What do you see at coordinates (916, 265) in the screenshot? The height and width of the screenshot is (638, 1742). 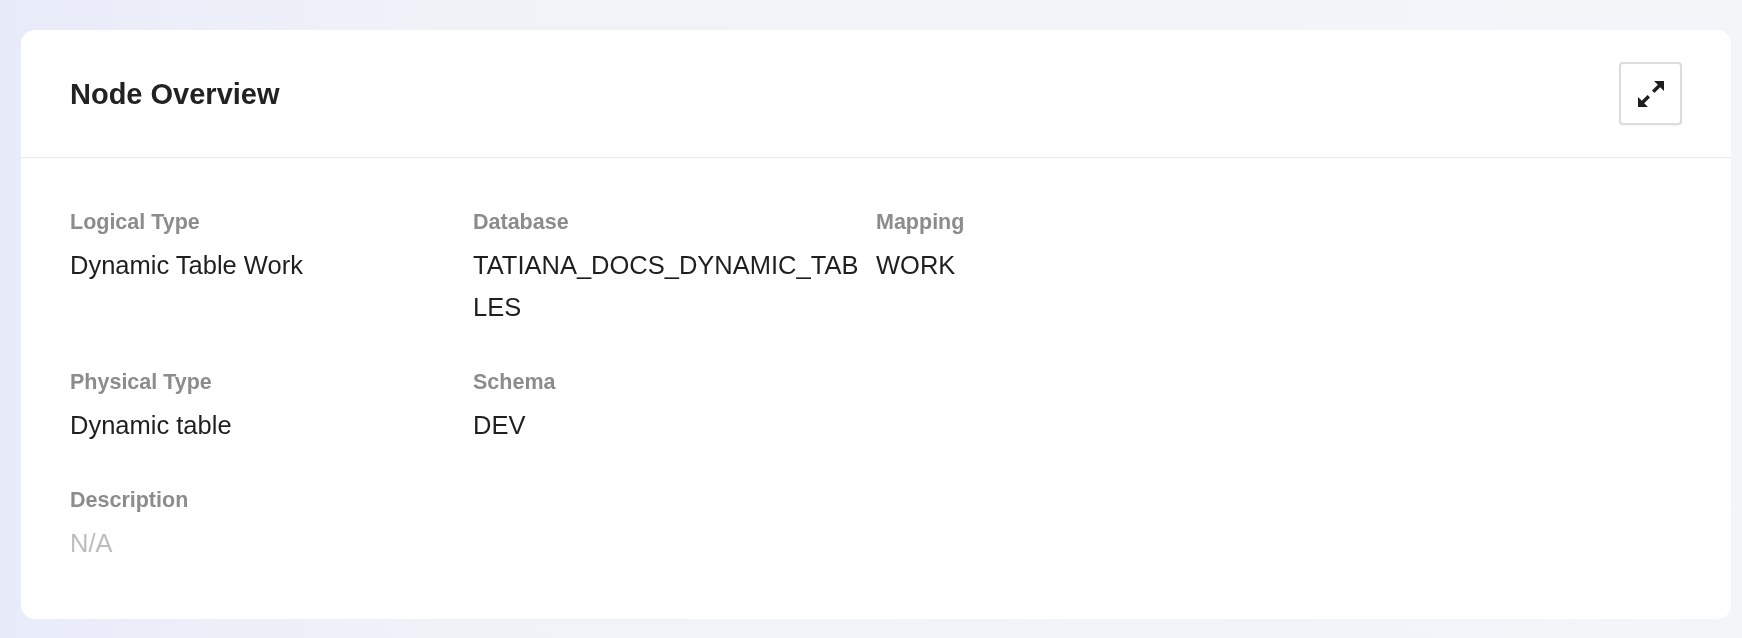 I see `field-value: WORK` at bounding box center [916, 265].